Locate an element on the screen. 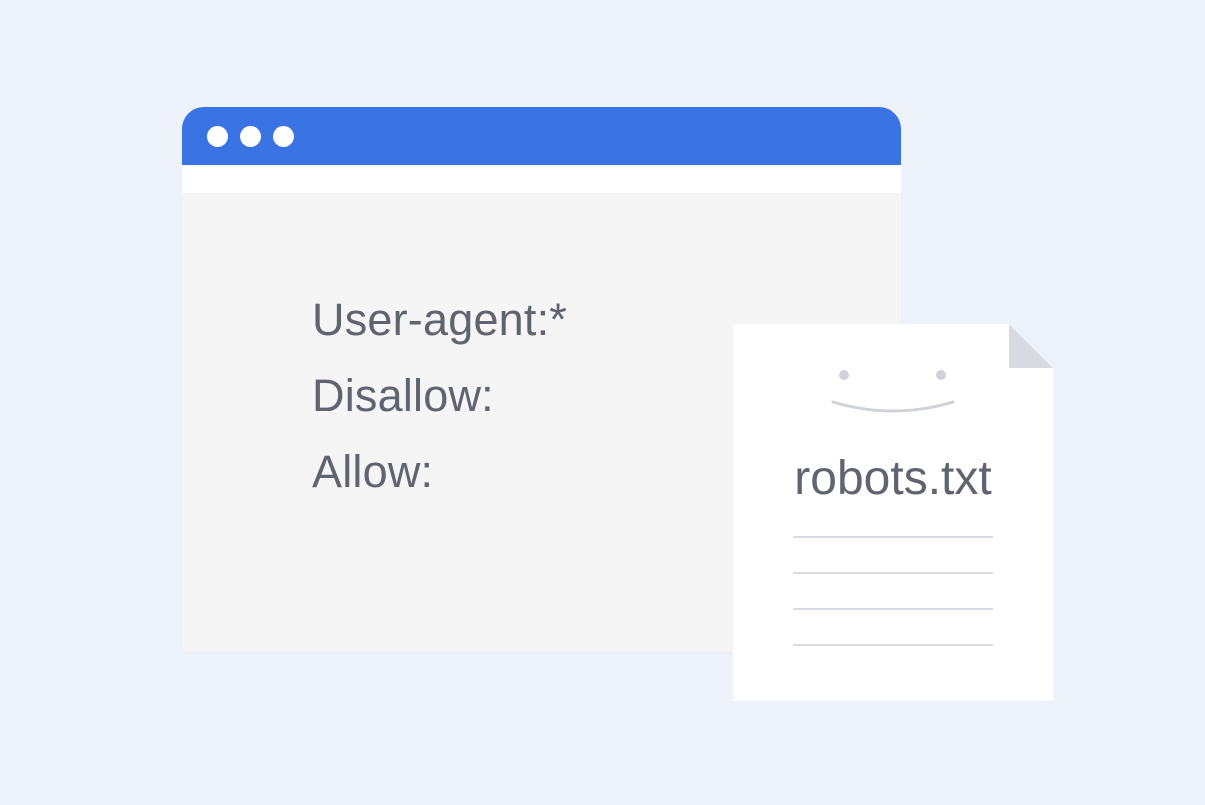  browser-address-strip is located at coordinates (541, 179).